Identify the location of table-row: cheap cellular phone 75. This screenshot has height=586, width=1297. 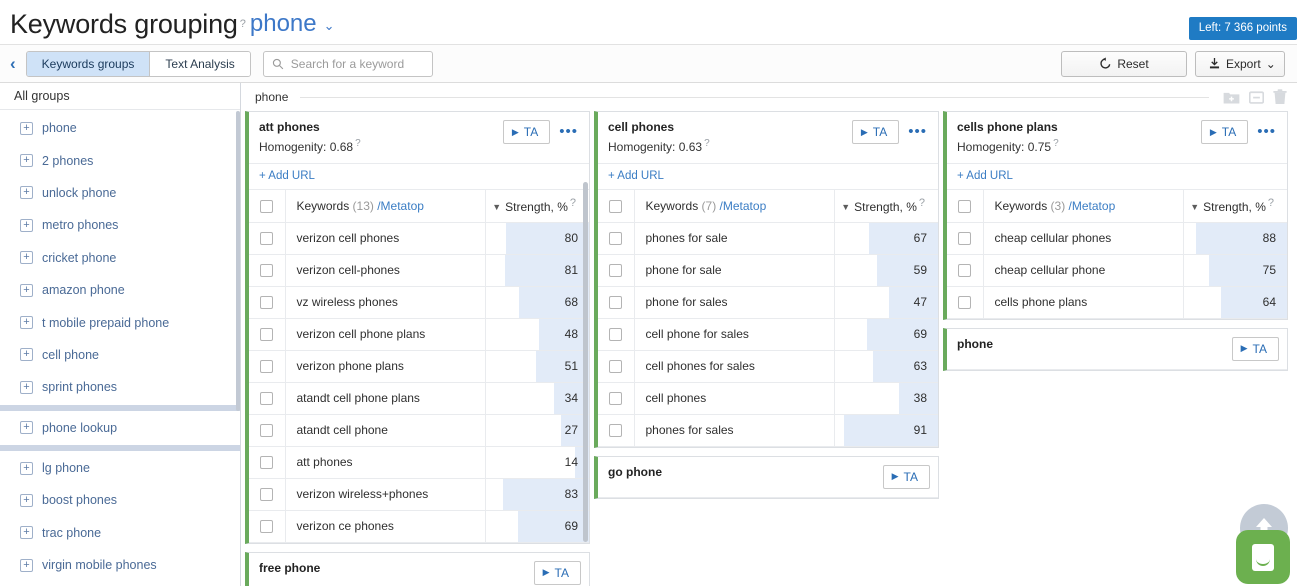
(1117, 270).